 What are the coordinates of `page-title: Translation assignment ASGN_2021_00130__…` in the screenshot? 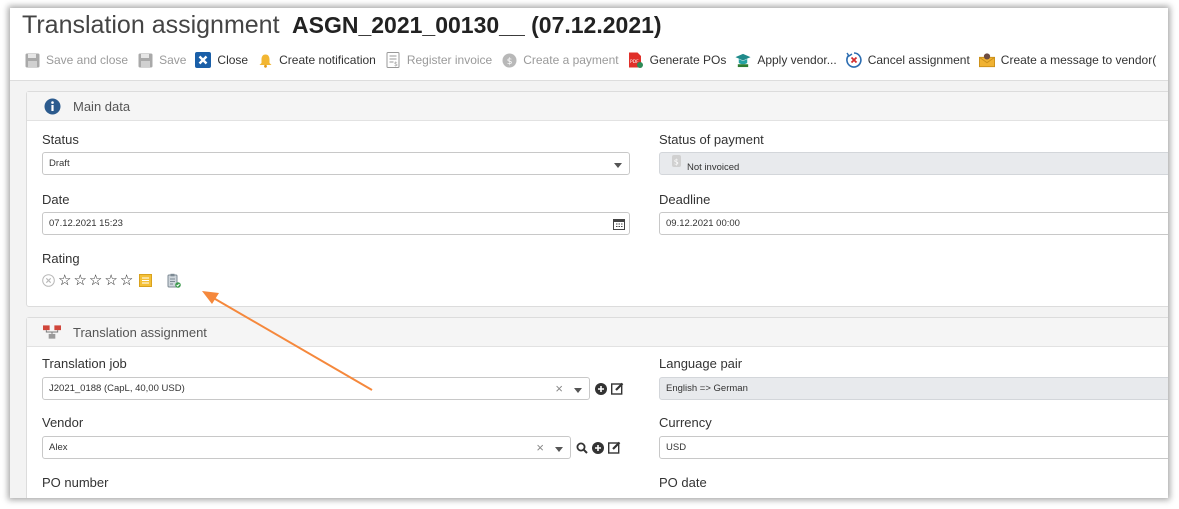 It's located at (342, 28).